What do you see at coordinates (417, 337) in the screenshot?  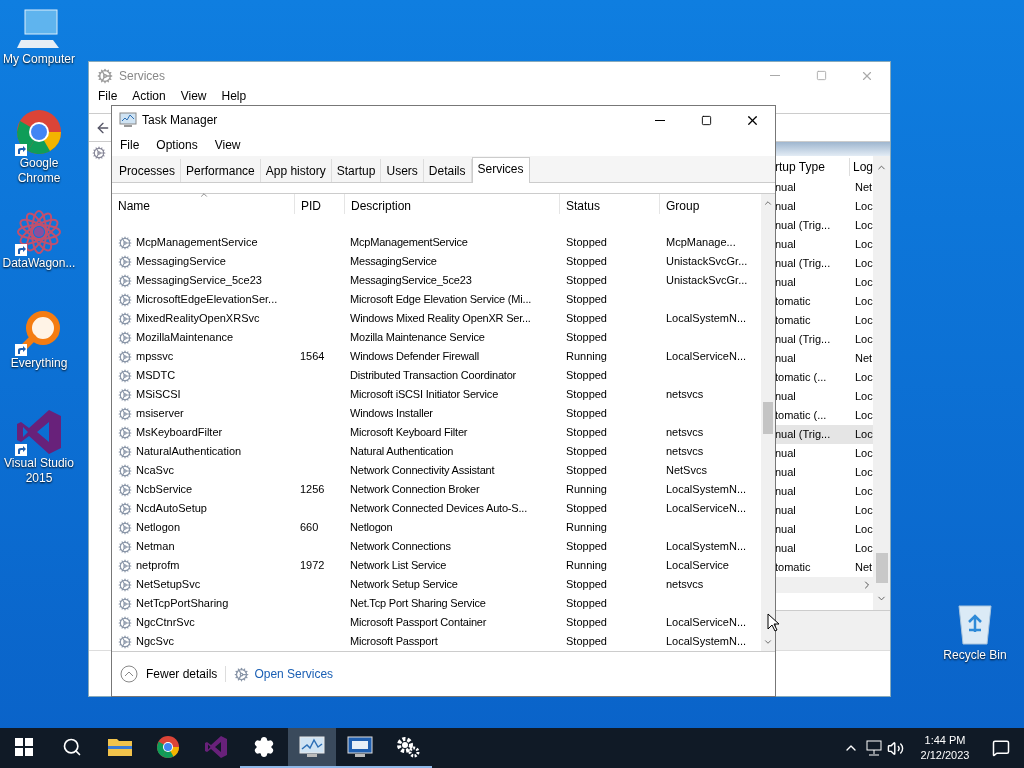 I see `description-text: Mozilla Maintenance Service` at bounding box center [417, 337].